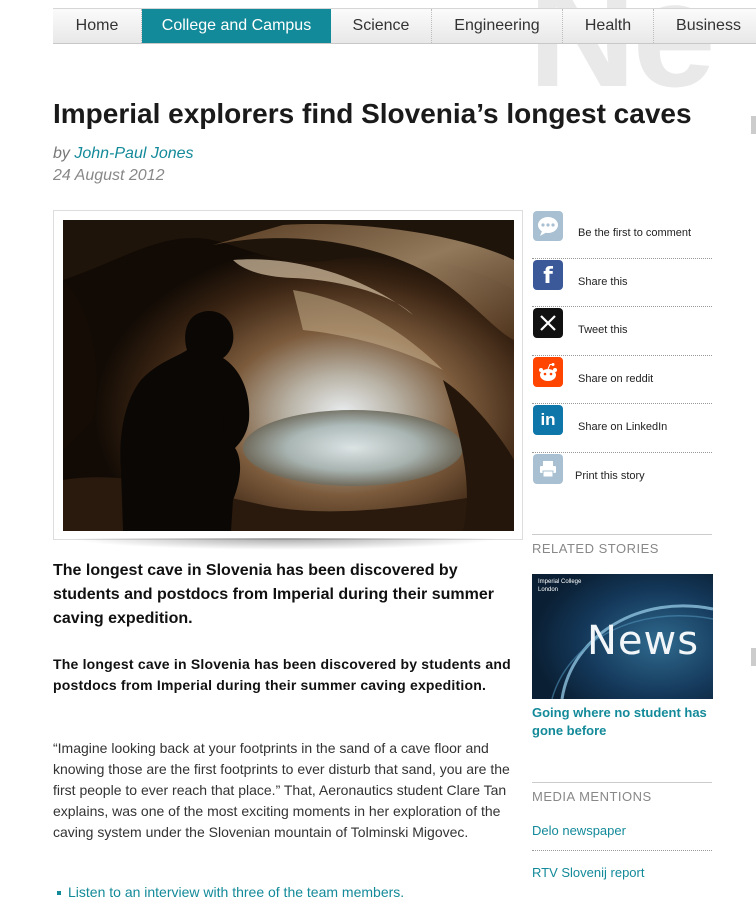  I want to click on share-row-print: Print this story, so click(622, 477).